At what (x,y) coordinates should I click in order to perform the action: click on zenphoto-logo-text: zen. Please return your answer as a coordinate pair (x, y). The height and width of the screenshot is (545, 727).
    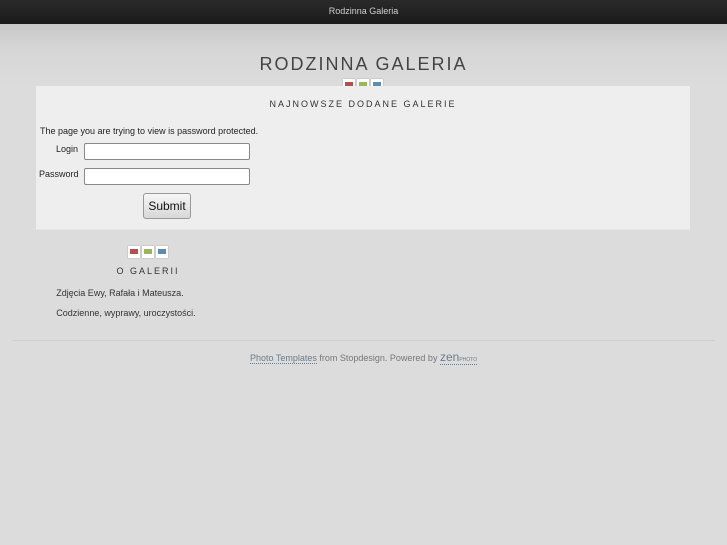
    Looking at the image, I should click on (449, 357).